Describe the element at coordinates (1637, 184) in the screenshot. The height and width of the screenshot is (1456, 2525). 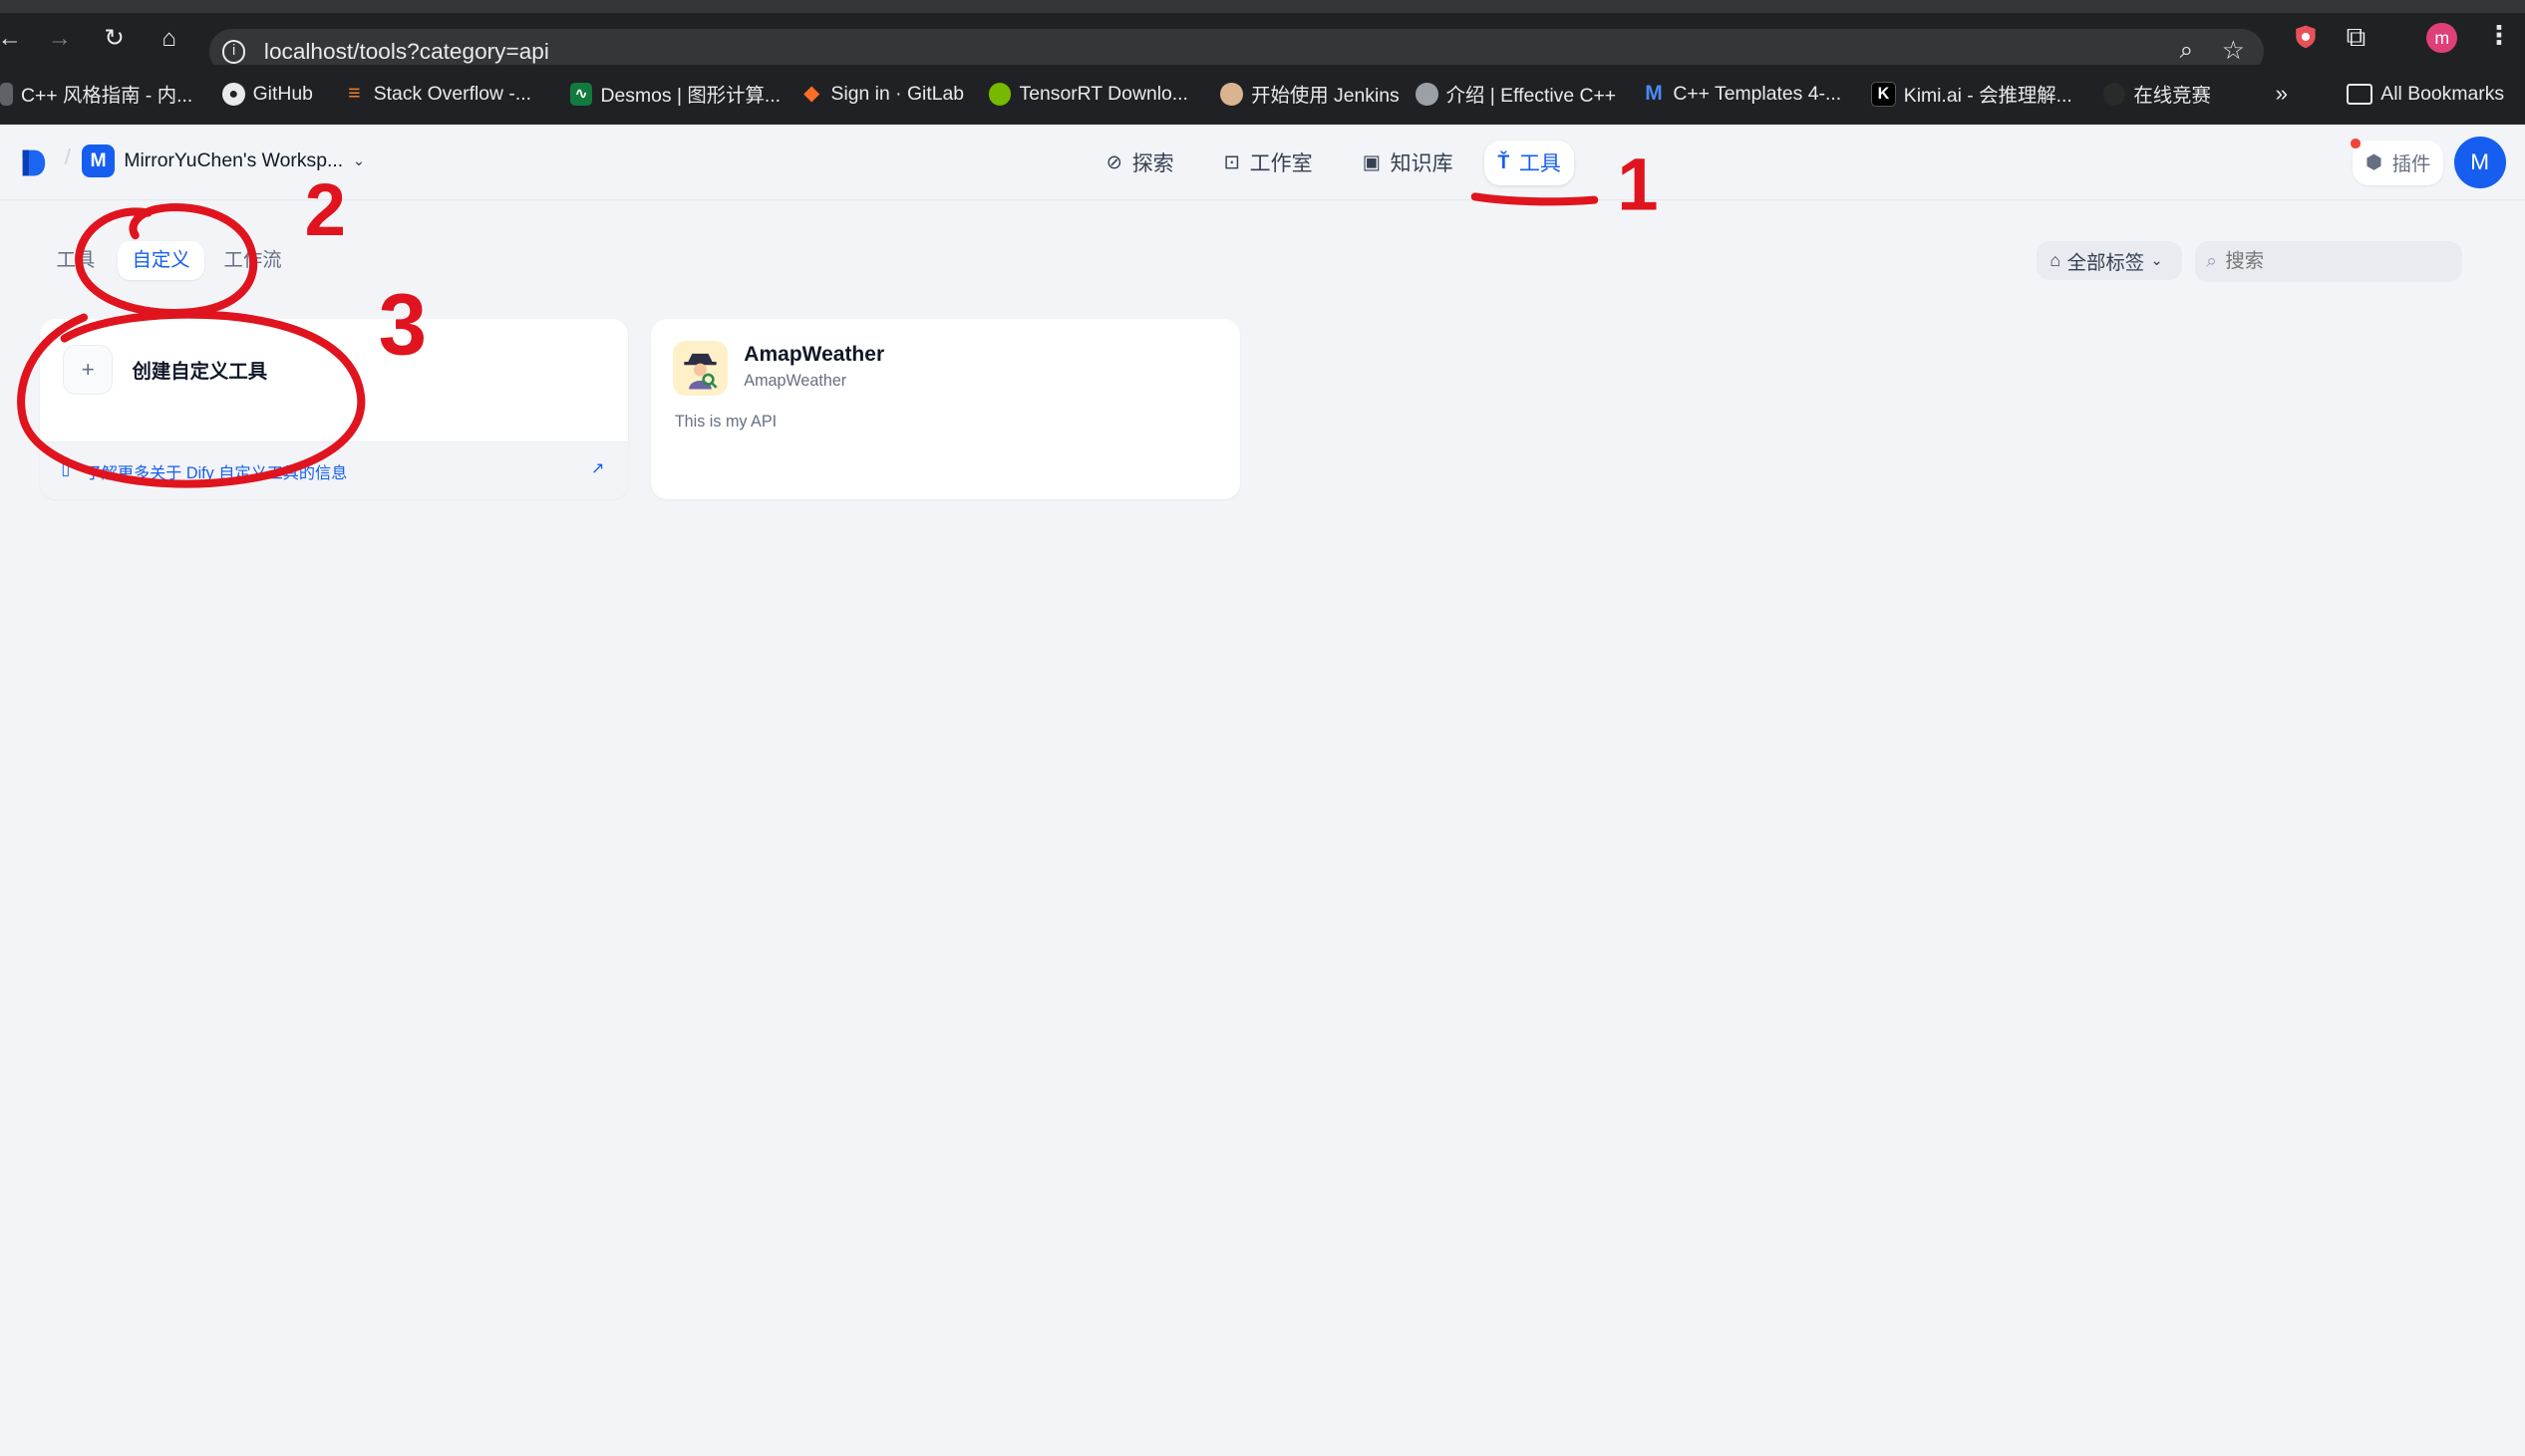
I see `annotation-label: 1` at that location.